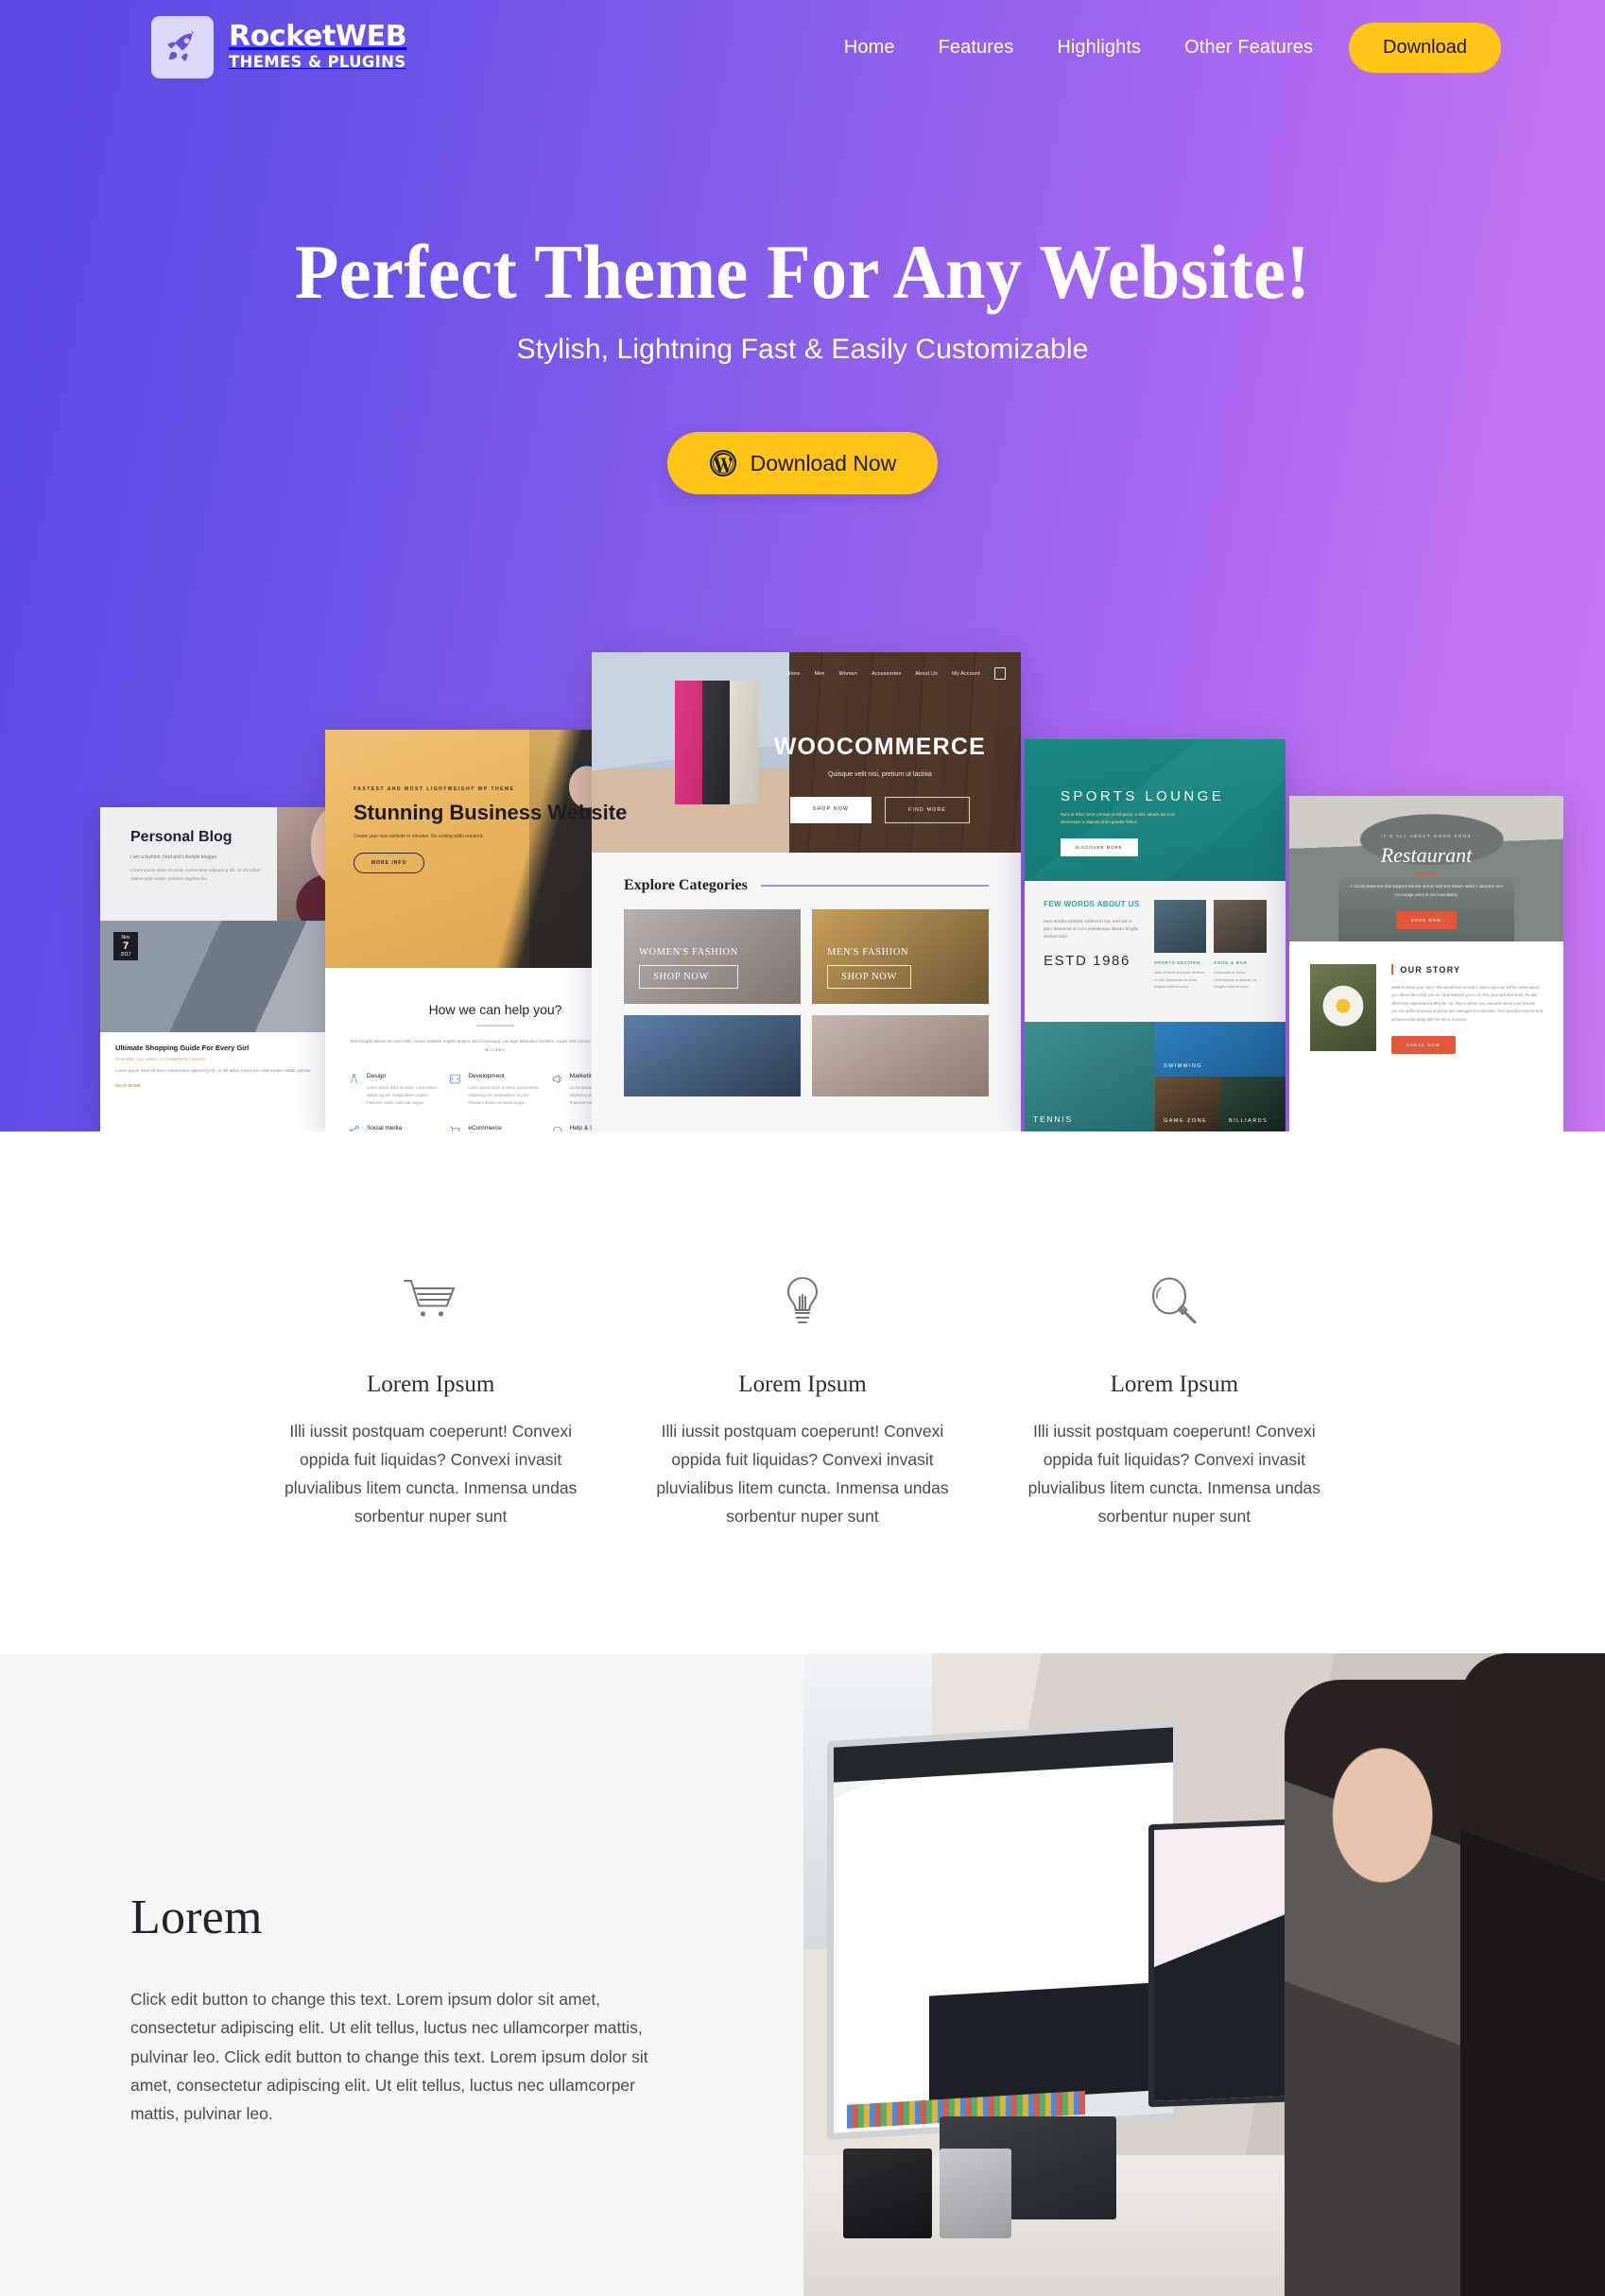 Image resolution: width=1605 pixels, height=2296 pixels. Describe the element at coordinates (1099, 48) in the screenshot. I see `nav-item-highlights: Highlights` at that location.